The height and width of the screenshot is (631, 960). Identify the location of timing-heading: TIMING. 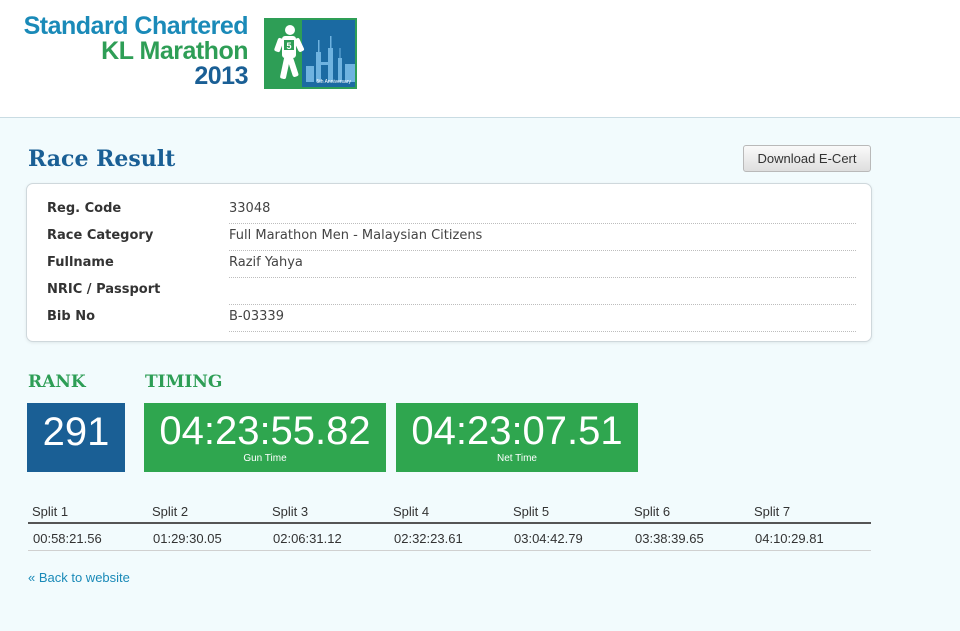
(184, 382).